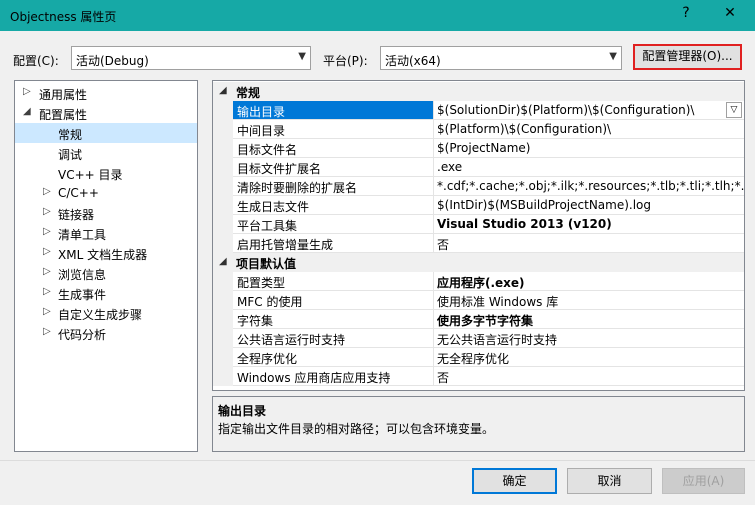  What do you see at coordinates (686, 13) in the screenshot?
I see `help-button: ?` at bounding box center [686, 13].